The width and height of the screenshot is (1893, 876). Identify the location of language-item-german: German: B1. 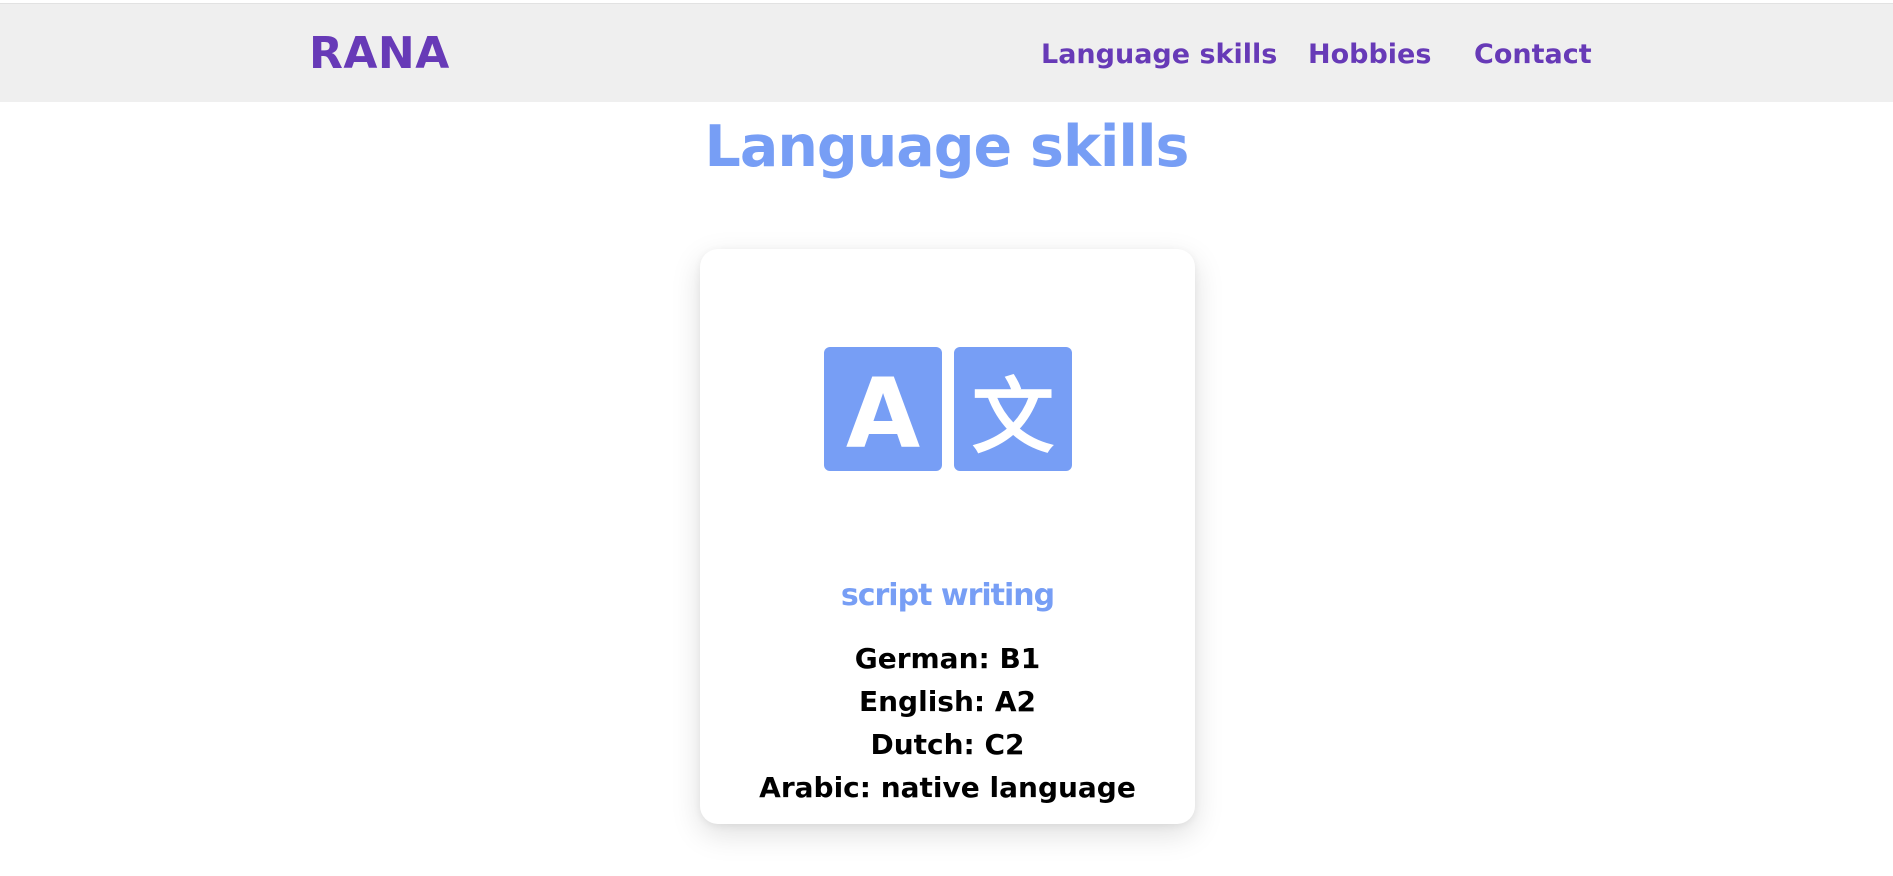
(947, 658).